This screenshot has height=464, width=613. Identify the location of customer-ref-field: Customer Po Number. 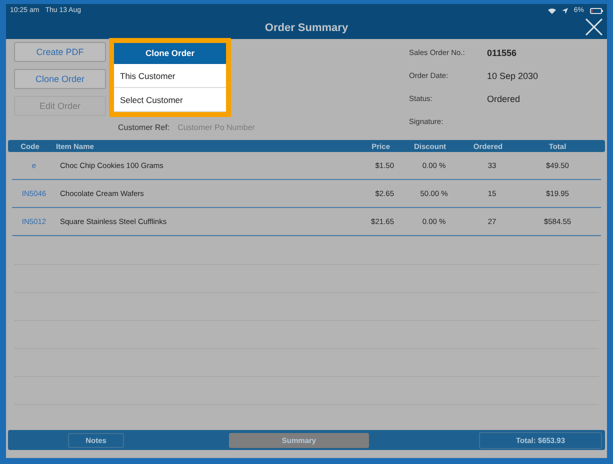
(216, 127).